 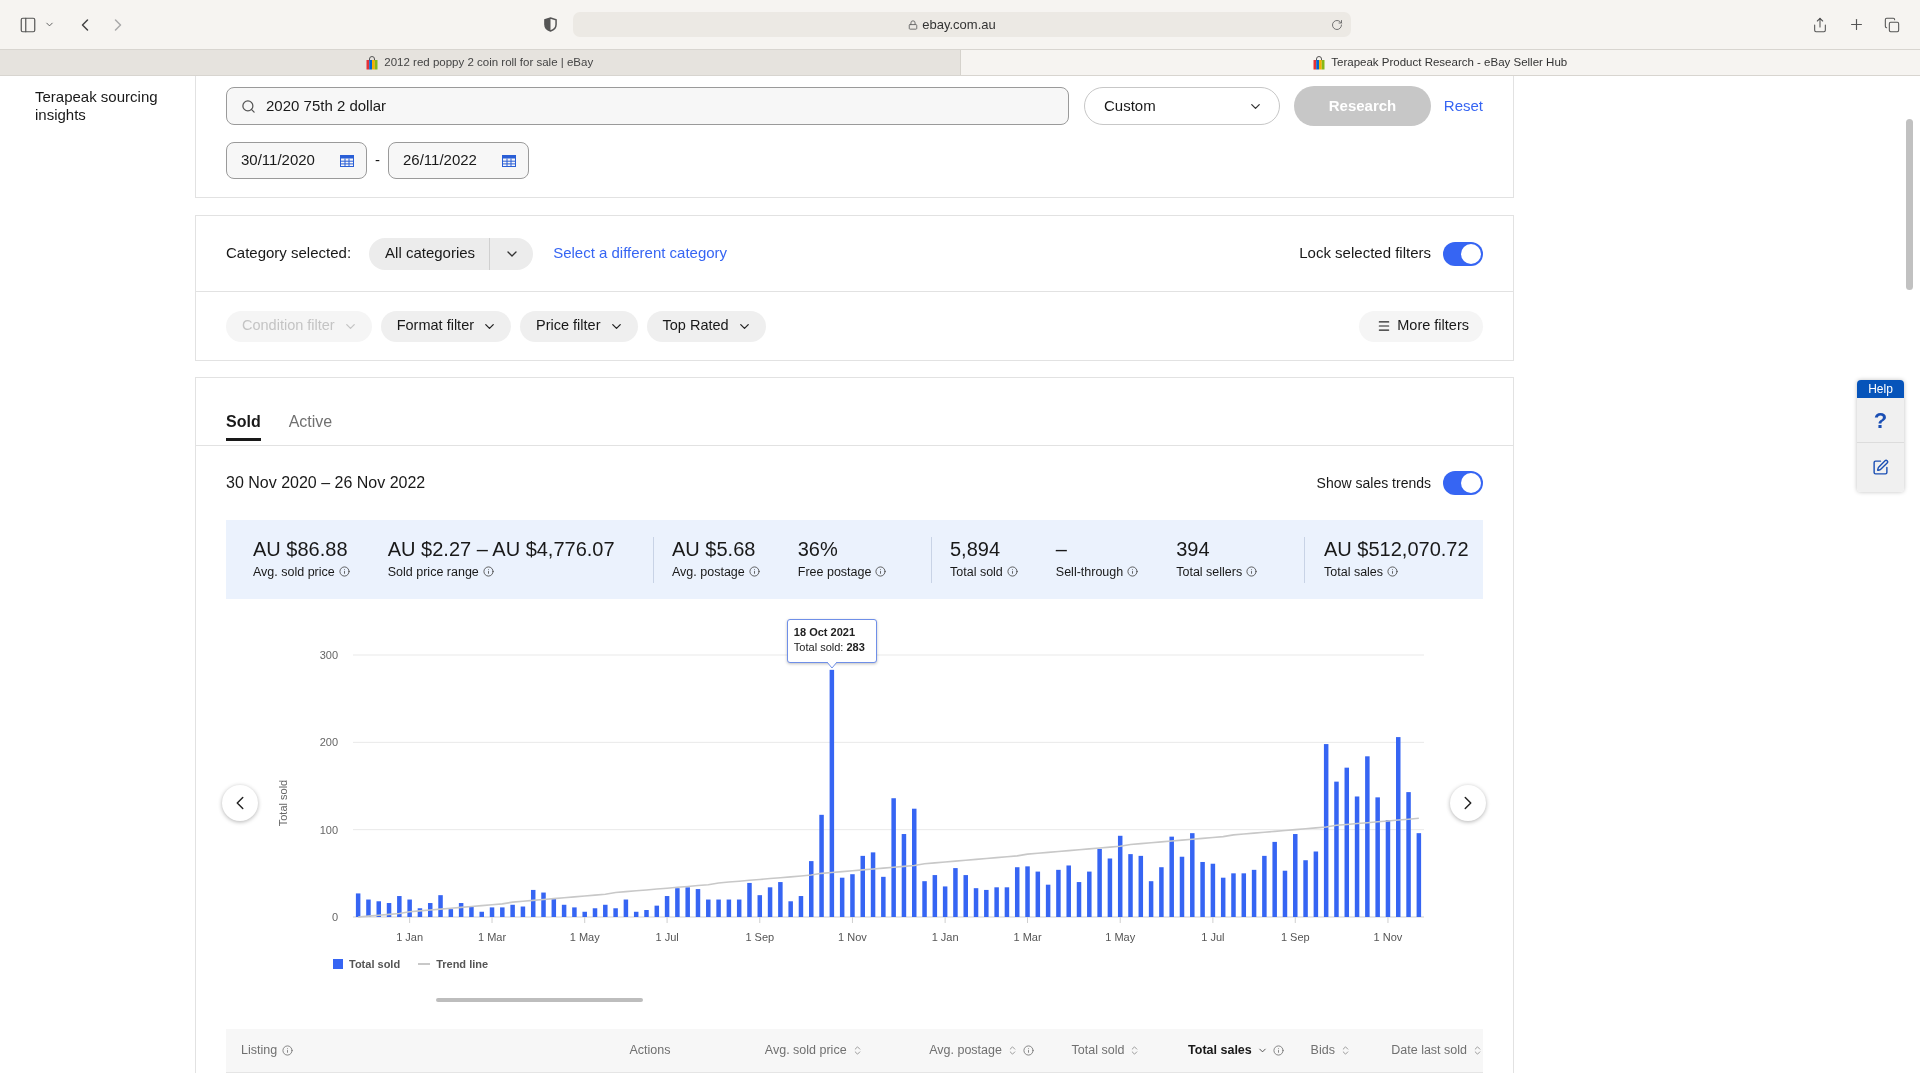 What do you see at coordinates (310, 426) in the screenshot?
I see `results-tab: Active` at bounding box center [310, 426].